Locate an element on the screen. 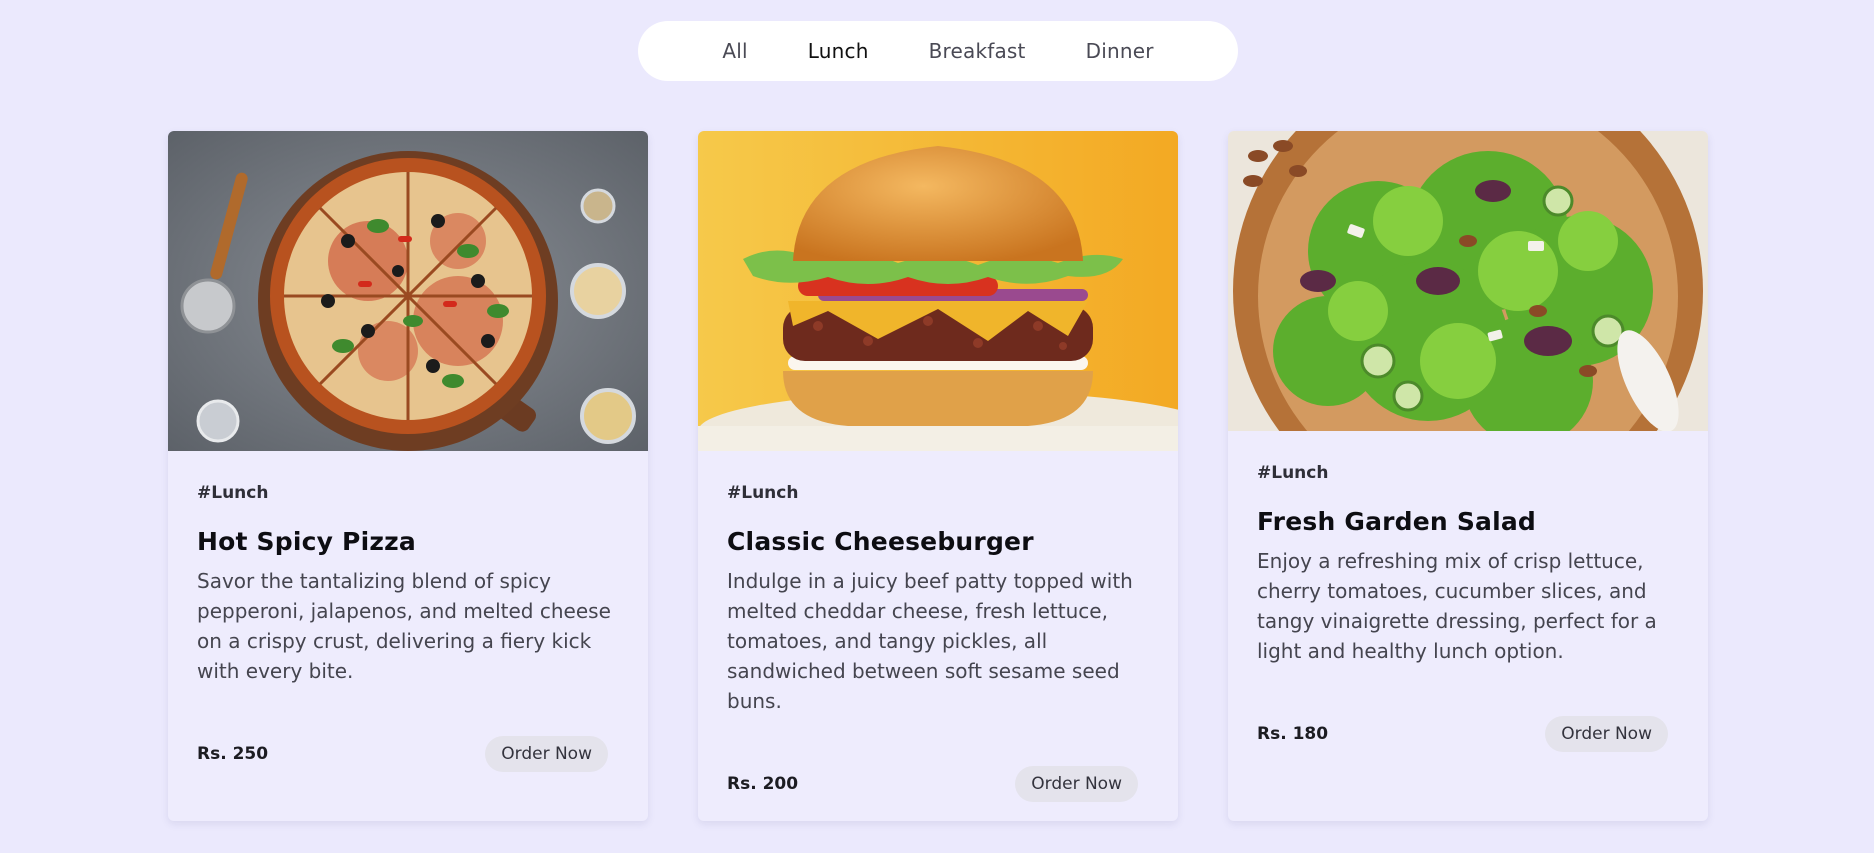 The height and width of the screenshot is (853, 1874). price: Rs. 200 is located at coordinates (763, 784).